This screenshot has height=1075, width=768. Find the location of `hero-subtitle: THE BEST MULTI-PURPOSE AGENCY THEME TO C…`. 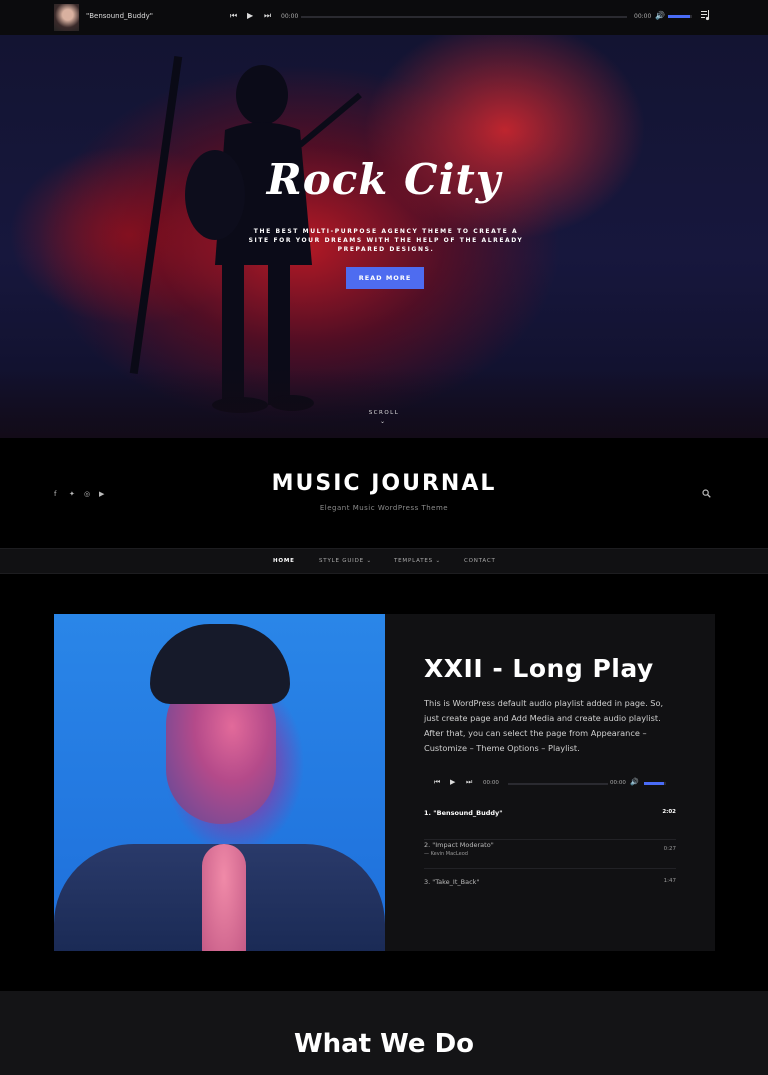

hero-subtitle: THE BEST MULTI-PURPOSE AGENCY THEME TO C… is located at coordinates (386, 240).